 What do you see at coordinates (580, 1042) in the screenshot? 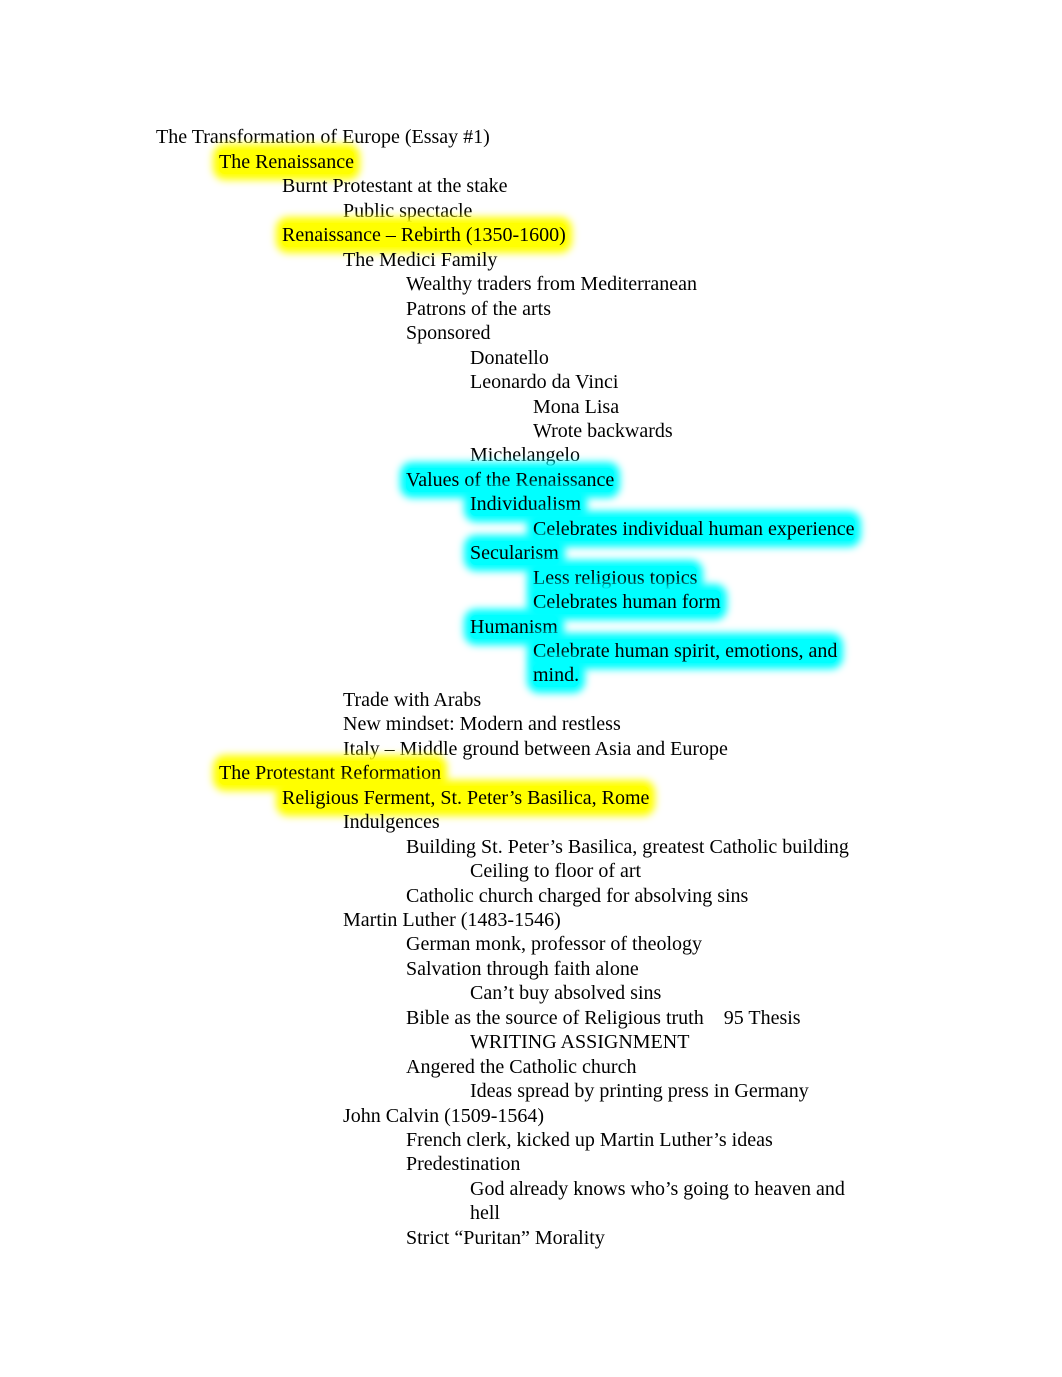
I see `list-item-text: WRITING ASSIGNMENT` at bounding box center [580, 1042].